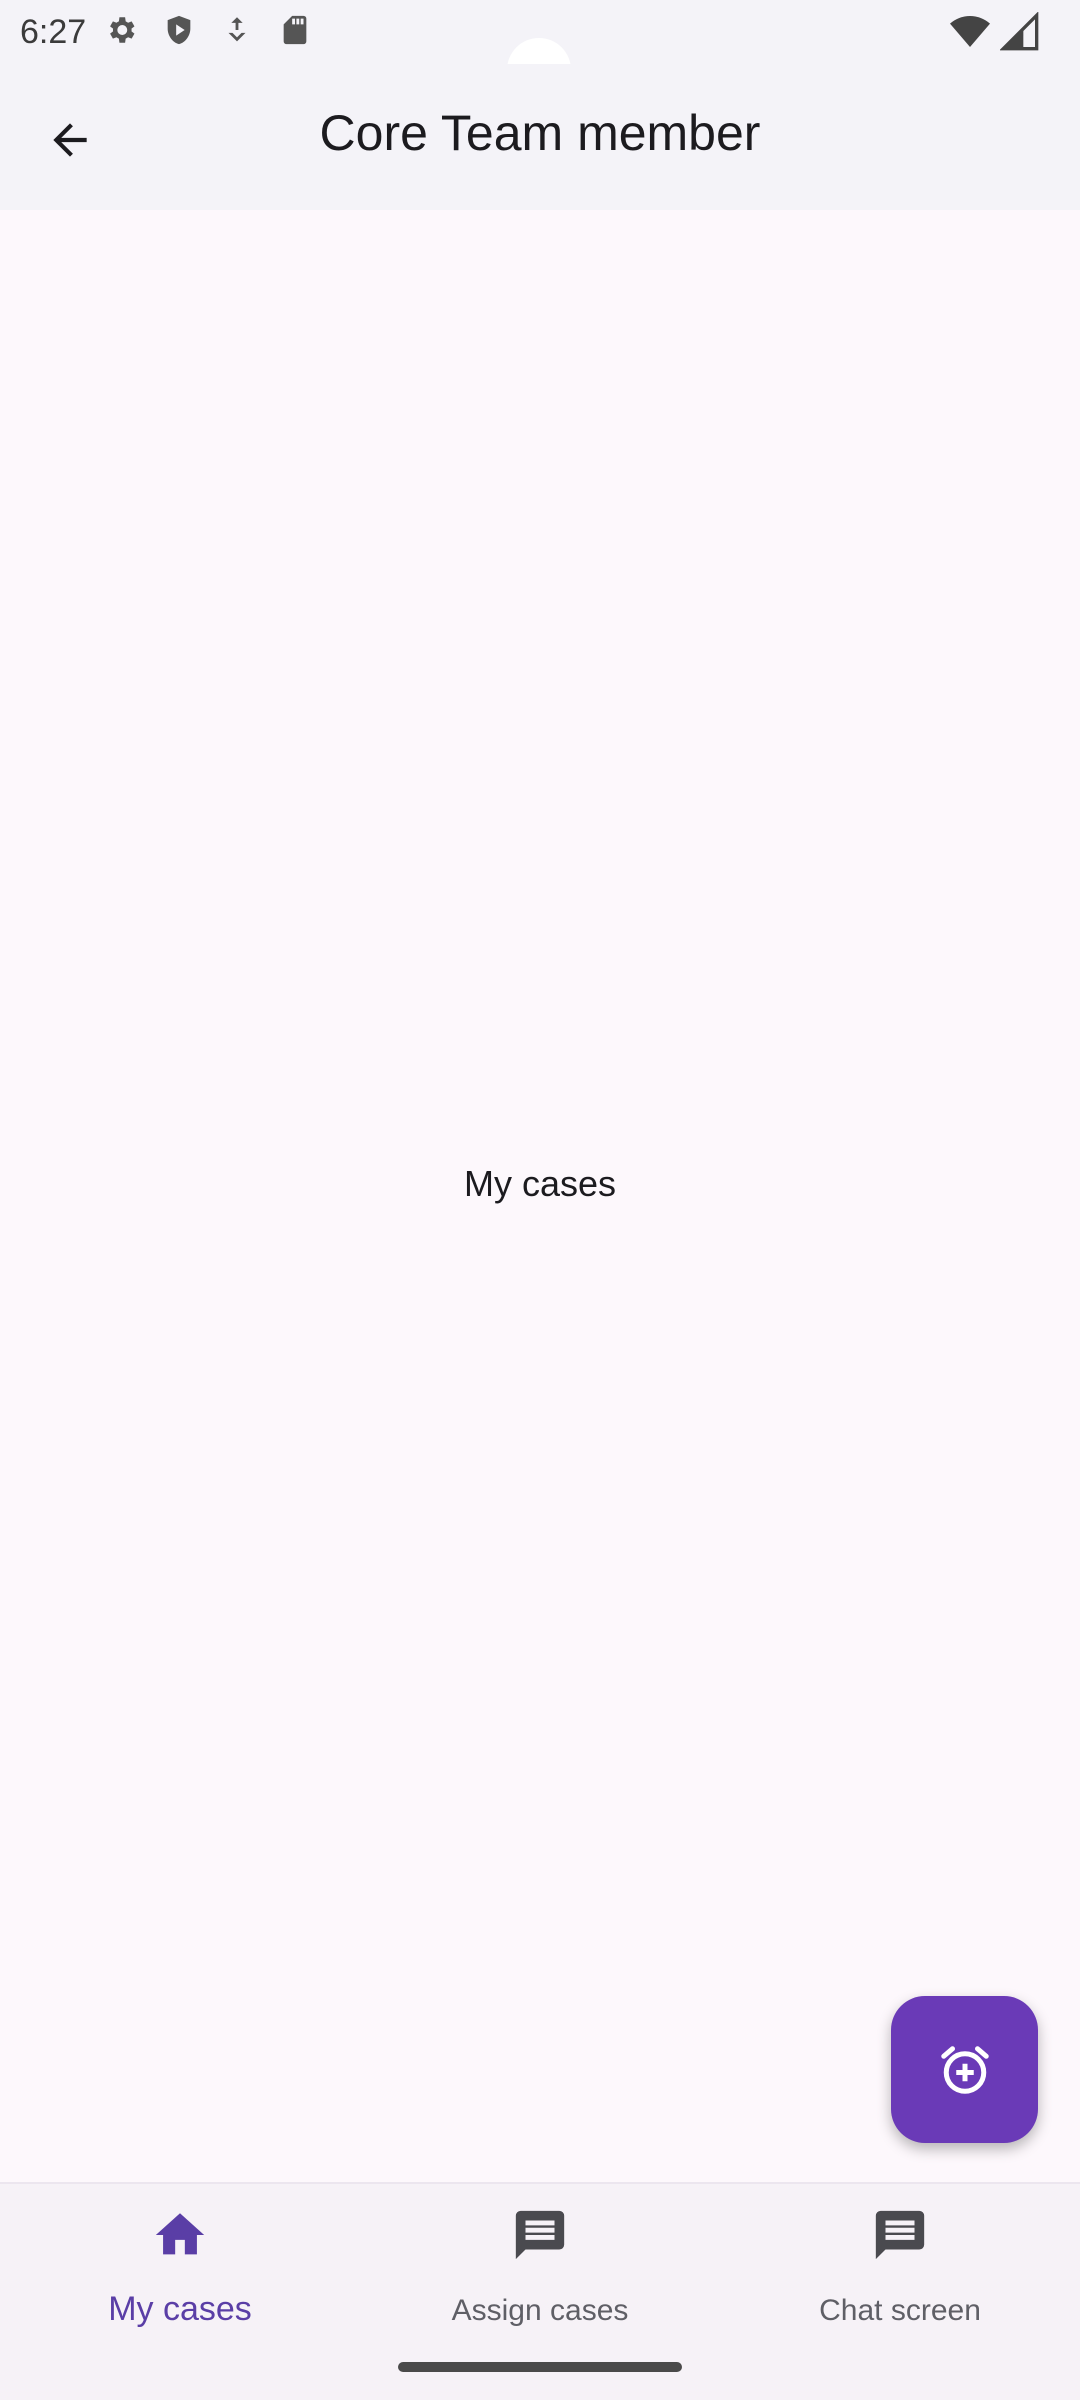 Image resolution: width=1080 pixels, height=2400 pixels. I want to click on status-icons-right, so click(995, 34).